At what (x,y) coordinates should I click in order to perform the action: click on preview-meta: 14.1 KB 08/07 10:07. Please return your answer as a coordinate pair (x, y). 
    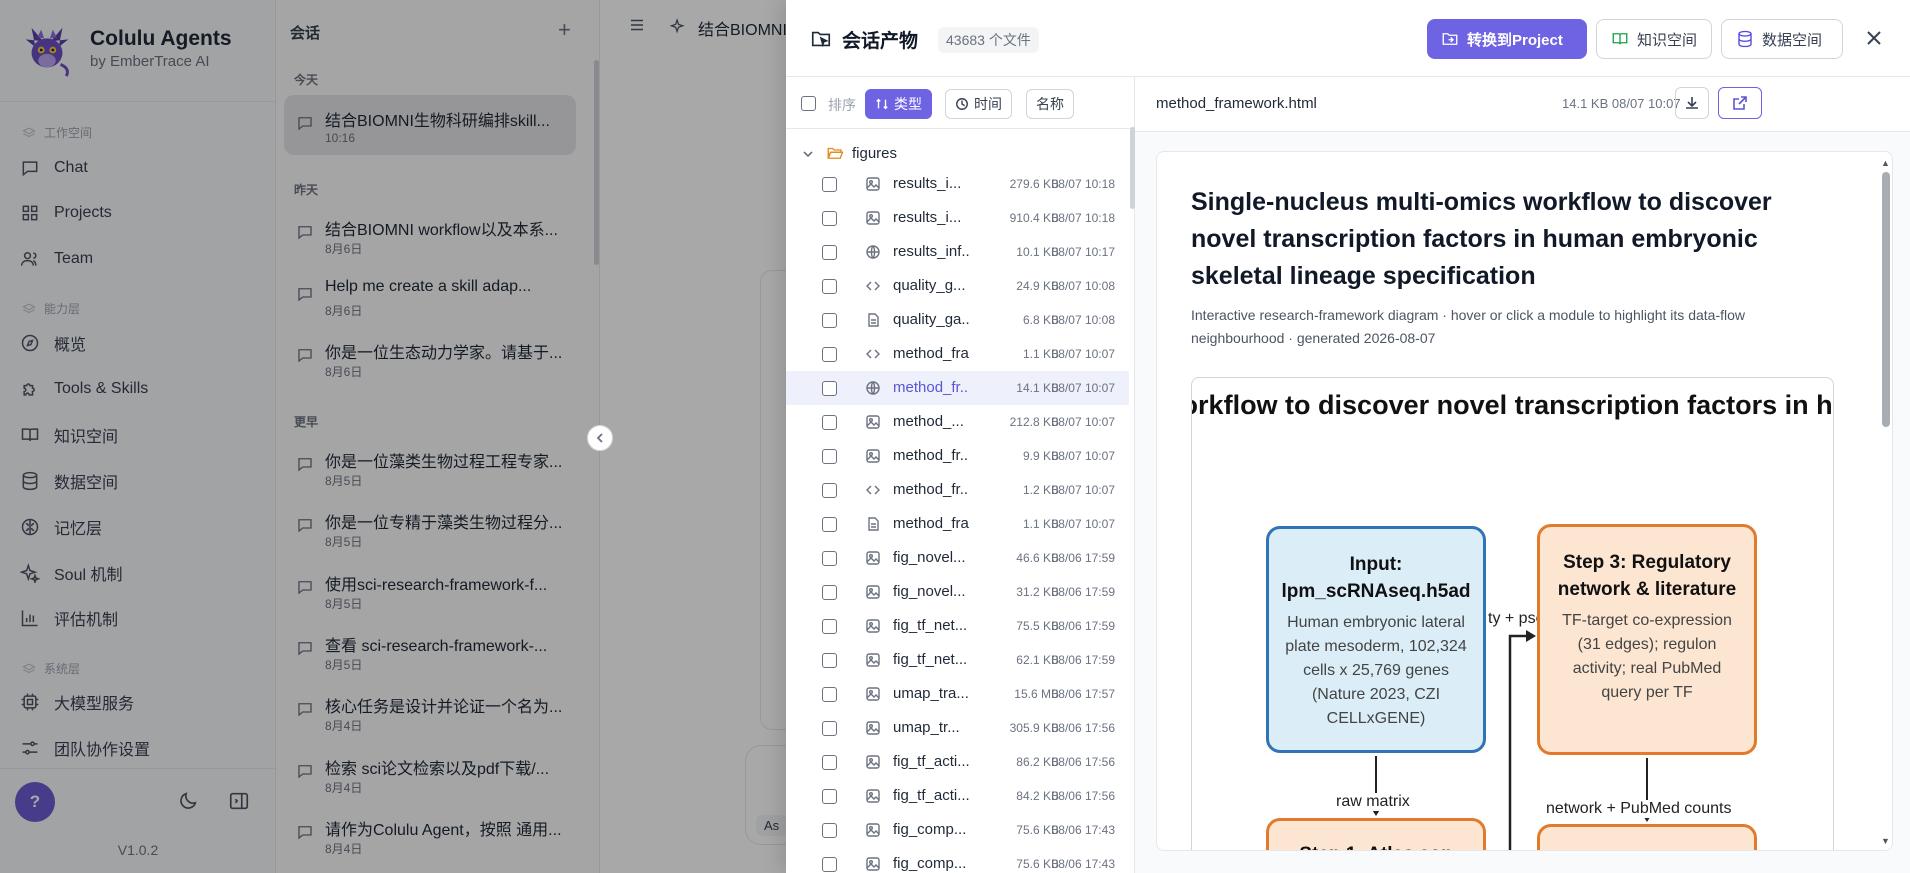
    Looking at the image, I should click on (1621, 103).